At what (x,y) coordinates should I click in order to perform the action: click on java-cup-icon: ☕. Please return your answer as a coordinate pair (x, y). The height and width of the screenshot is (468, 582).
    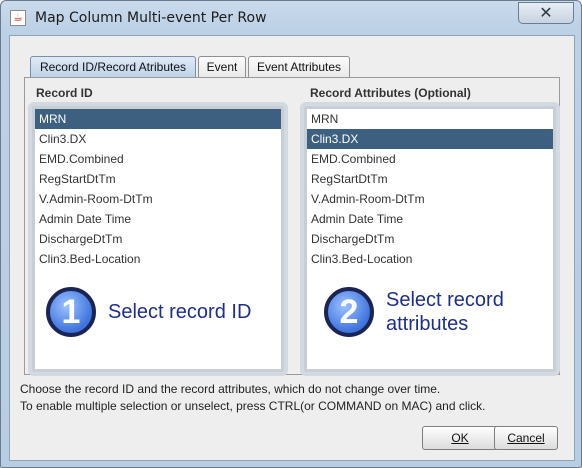
    Looking at the image, I should click on (18, 18).